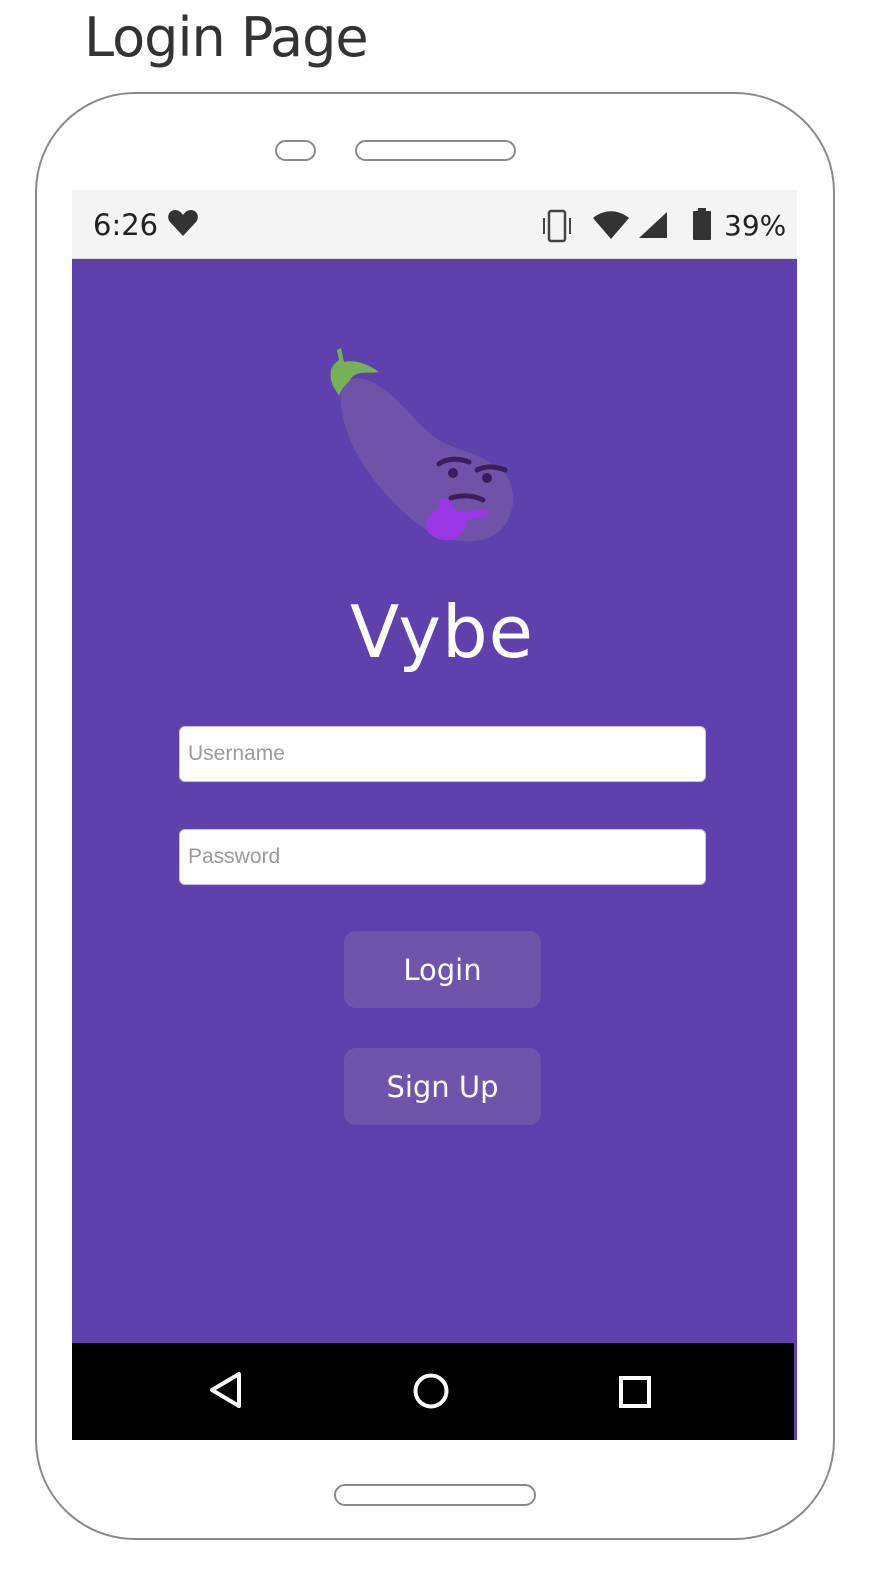 The image size is (872, 1572). I want to click on heart-icon, so click(183, 223).